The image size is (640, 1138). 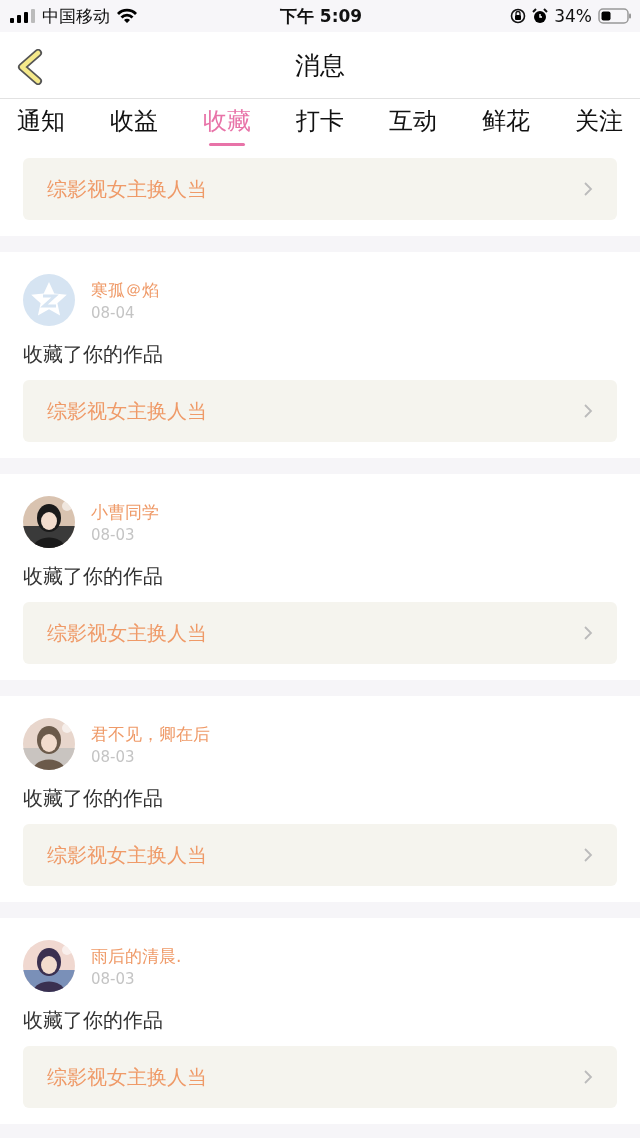 What do you see at coordinates (518, 16) in the screenshot?
I see `rotation-lock-icon` at bounding box center [518, 16].